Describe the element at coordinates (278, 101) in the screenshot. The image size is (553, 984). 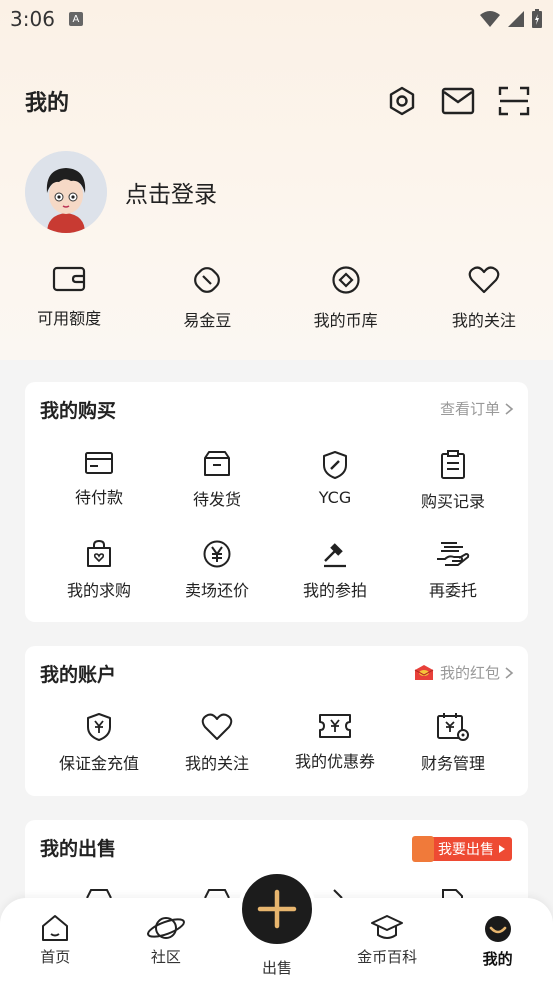
I see `page-header: 我的` at that location.